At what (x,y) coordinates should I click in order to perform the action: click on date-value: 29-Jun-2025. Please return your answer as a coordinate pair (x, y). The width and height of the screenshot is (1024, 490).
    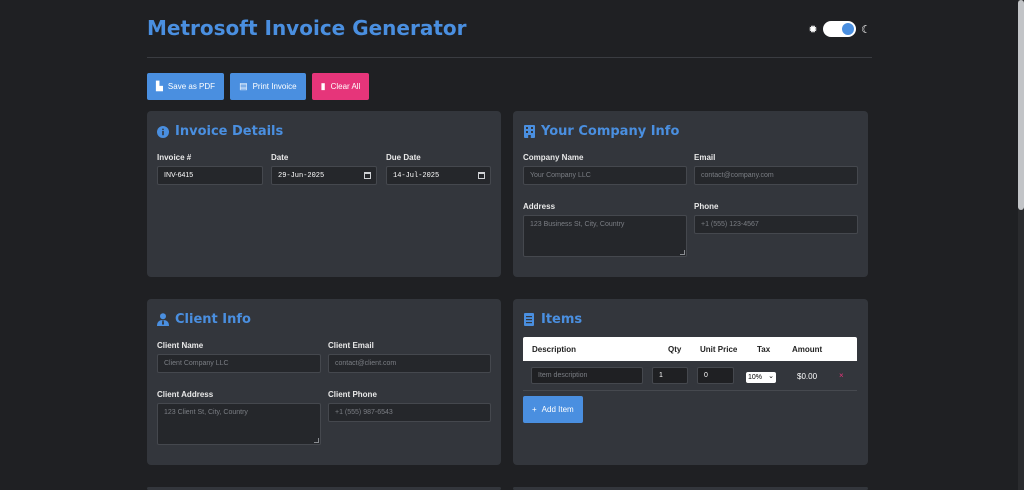
    Looking at the image, I should click on (301, 175).